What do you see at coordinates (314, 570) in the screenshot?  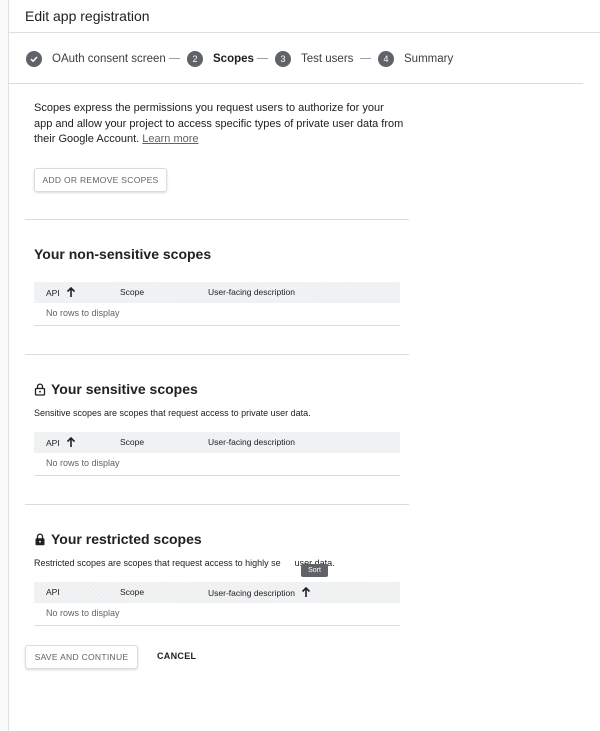 I see `sort-tooltip: Sort` at bounding box center [314, 570].